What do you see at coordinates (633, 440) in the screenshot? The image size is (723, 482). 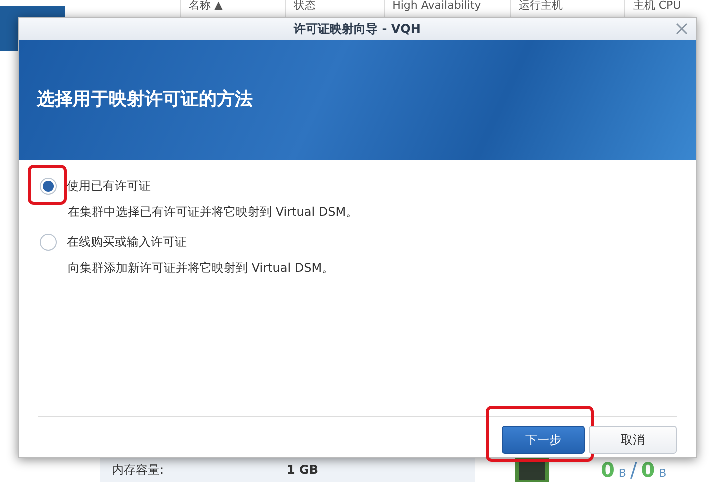 I see `cancel-button: 取消` at bounding box center [633, 440].